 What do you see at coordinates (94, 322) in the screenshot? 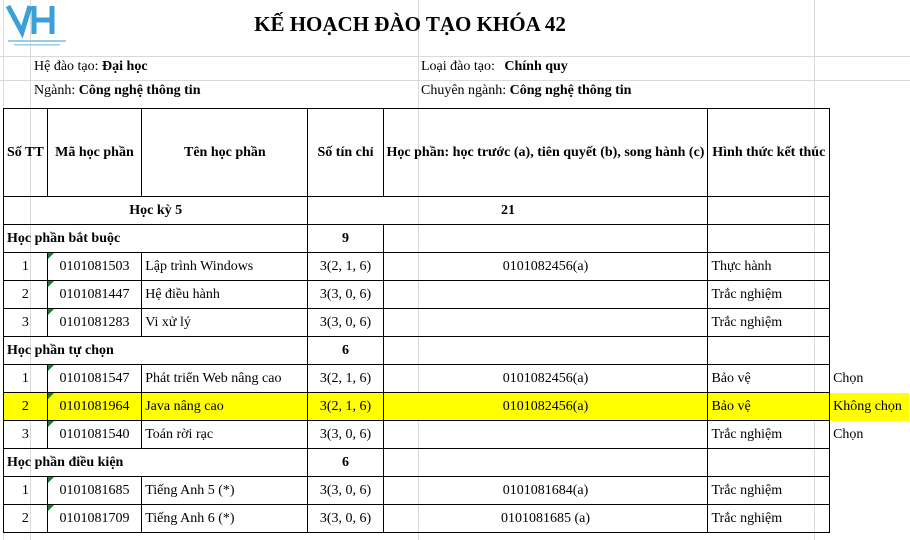
I see `cell-ma-hoc-phan: 0101081283` at bounding box center [94, 322].